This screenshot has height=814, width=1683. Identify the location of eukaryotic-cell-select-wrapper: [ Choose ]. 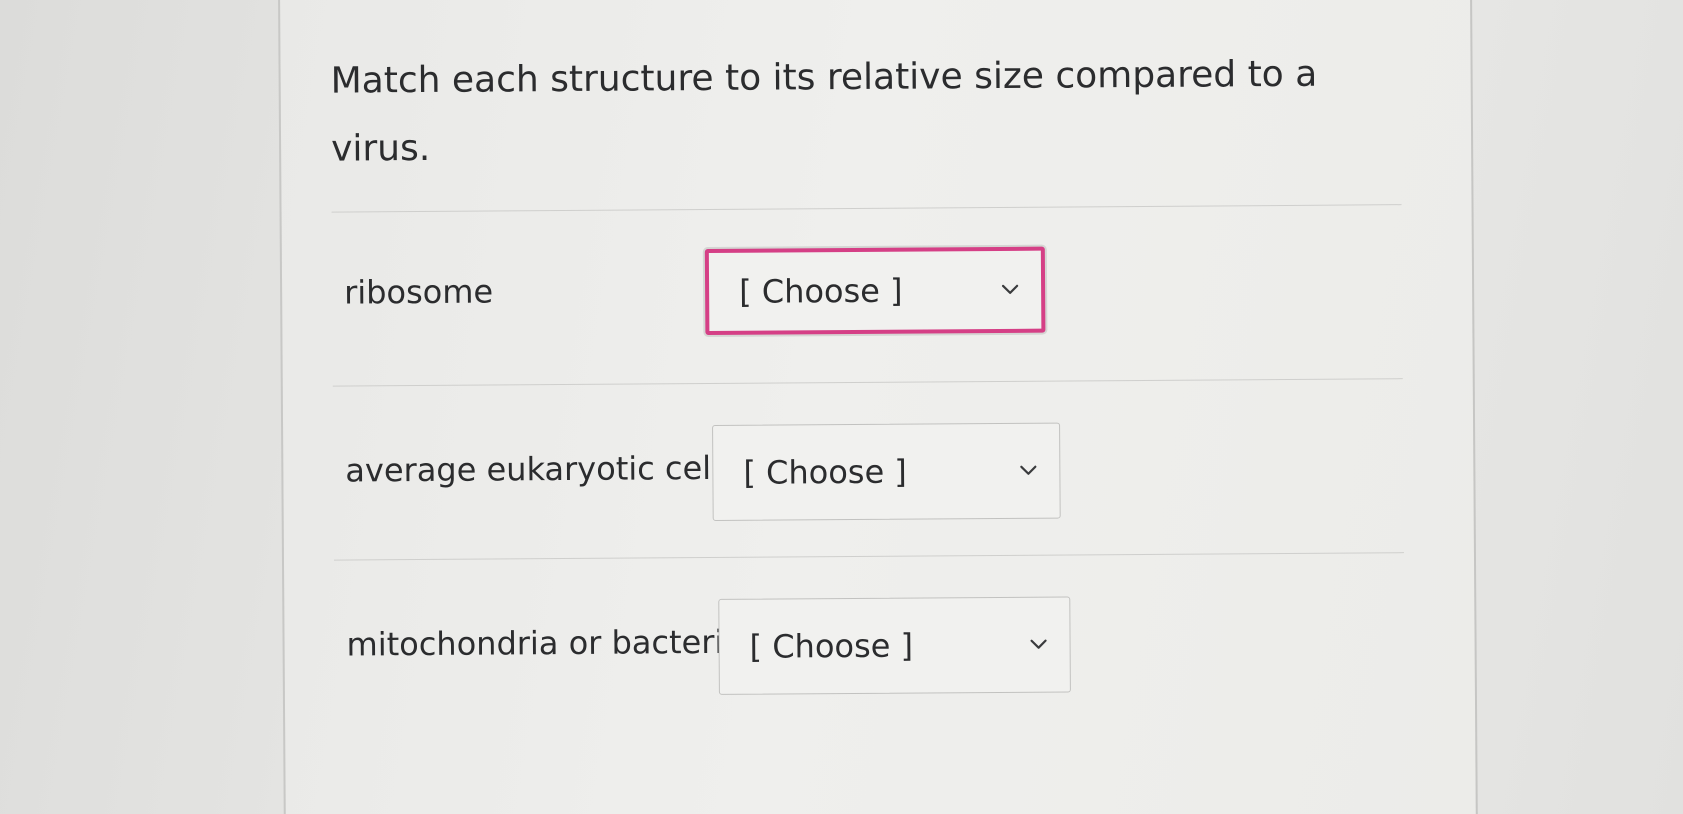
(886, 471).